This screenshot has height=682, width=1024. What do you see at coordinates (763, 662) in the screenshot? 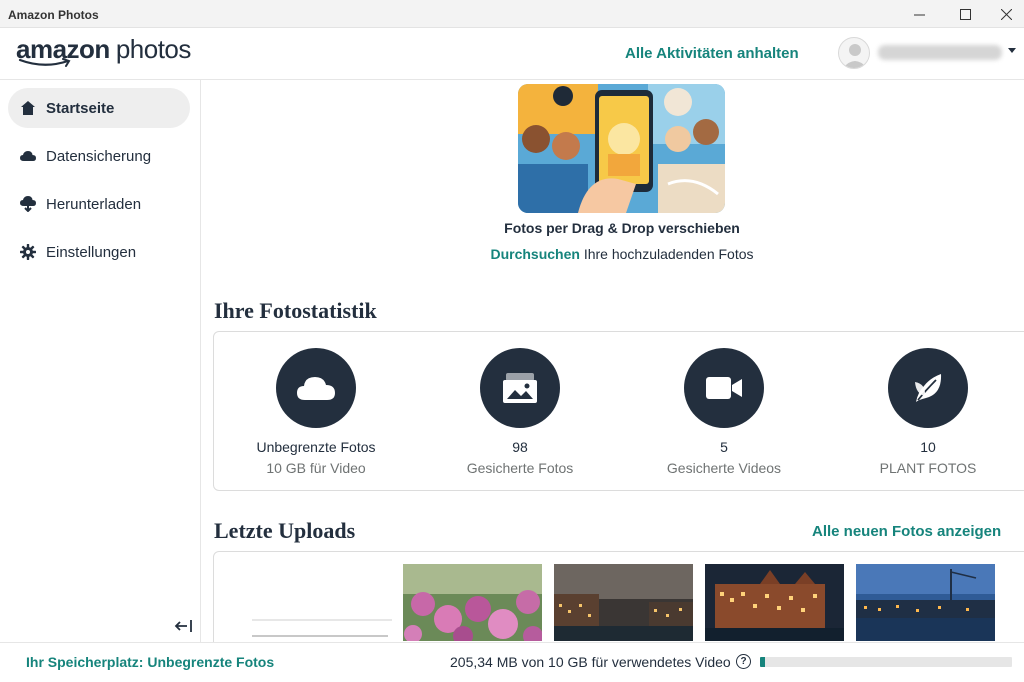
I see `storage-usage-fill` at bounding box center [763, 662].